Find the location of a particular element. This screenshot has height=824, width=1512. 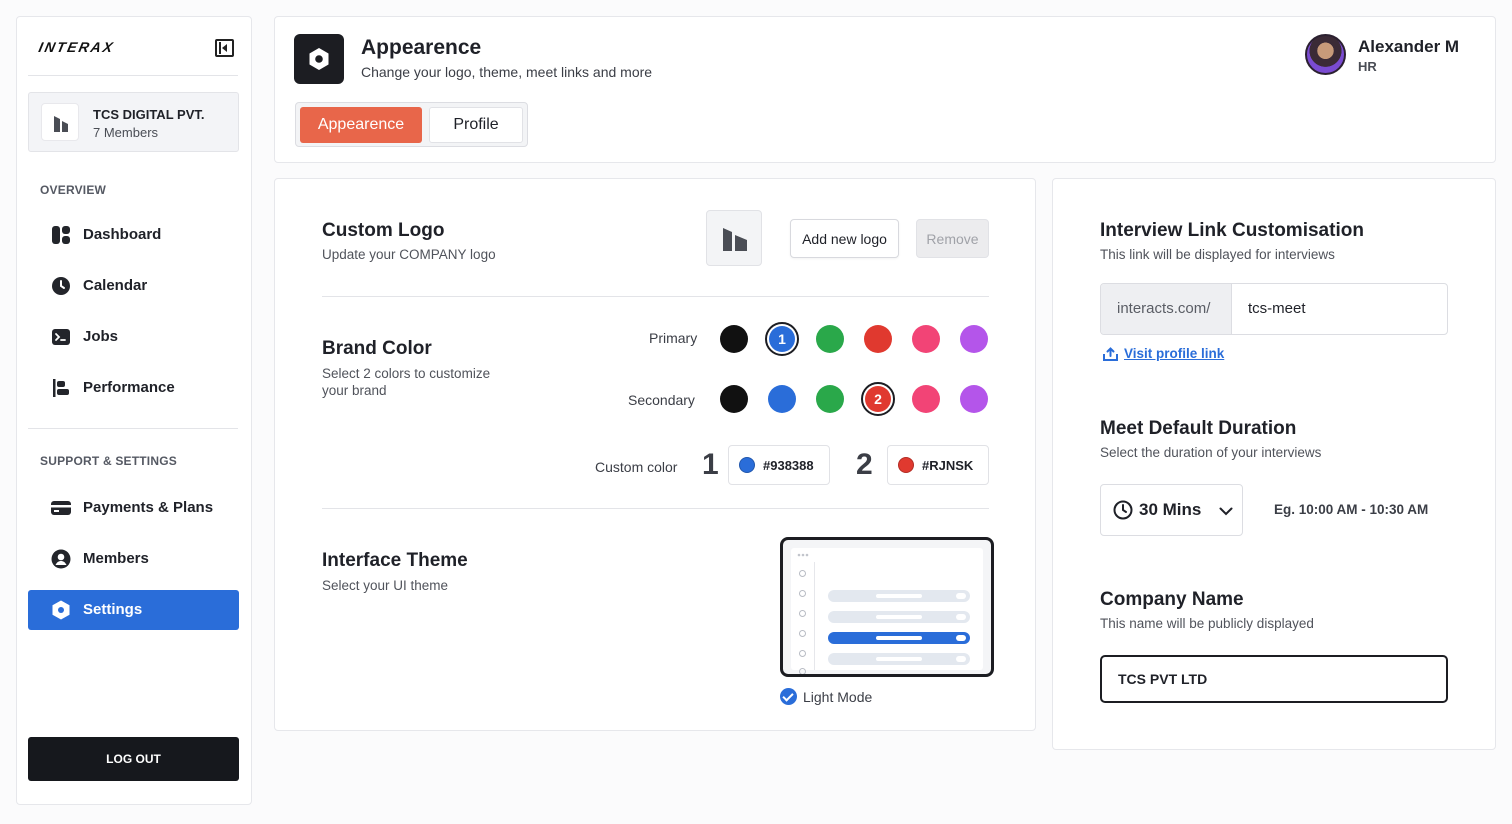

interview-link-prefix: interacts.com/ is located at coordinates (1166, 309).